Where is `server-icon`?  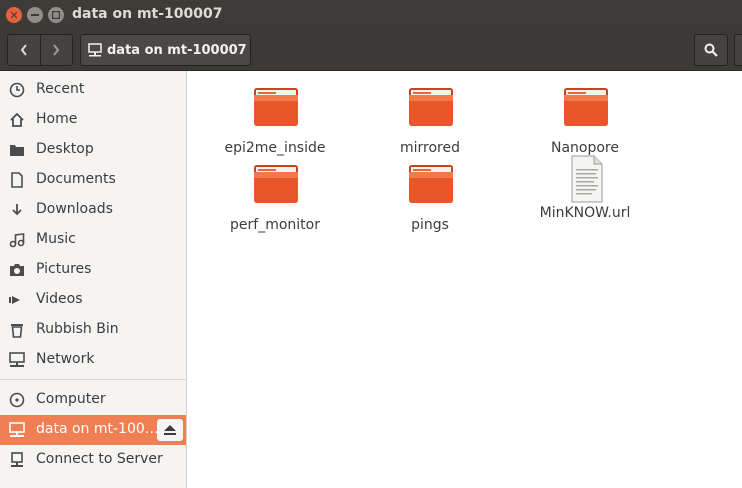
server-icon is located at coordinates (17, 460).